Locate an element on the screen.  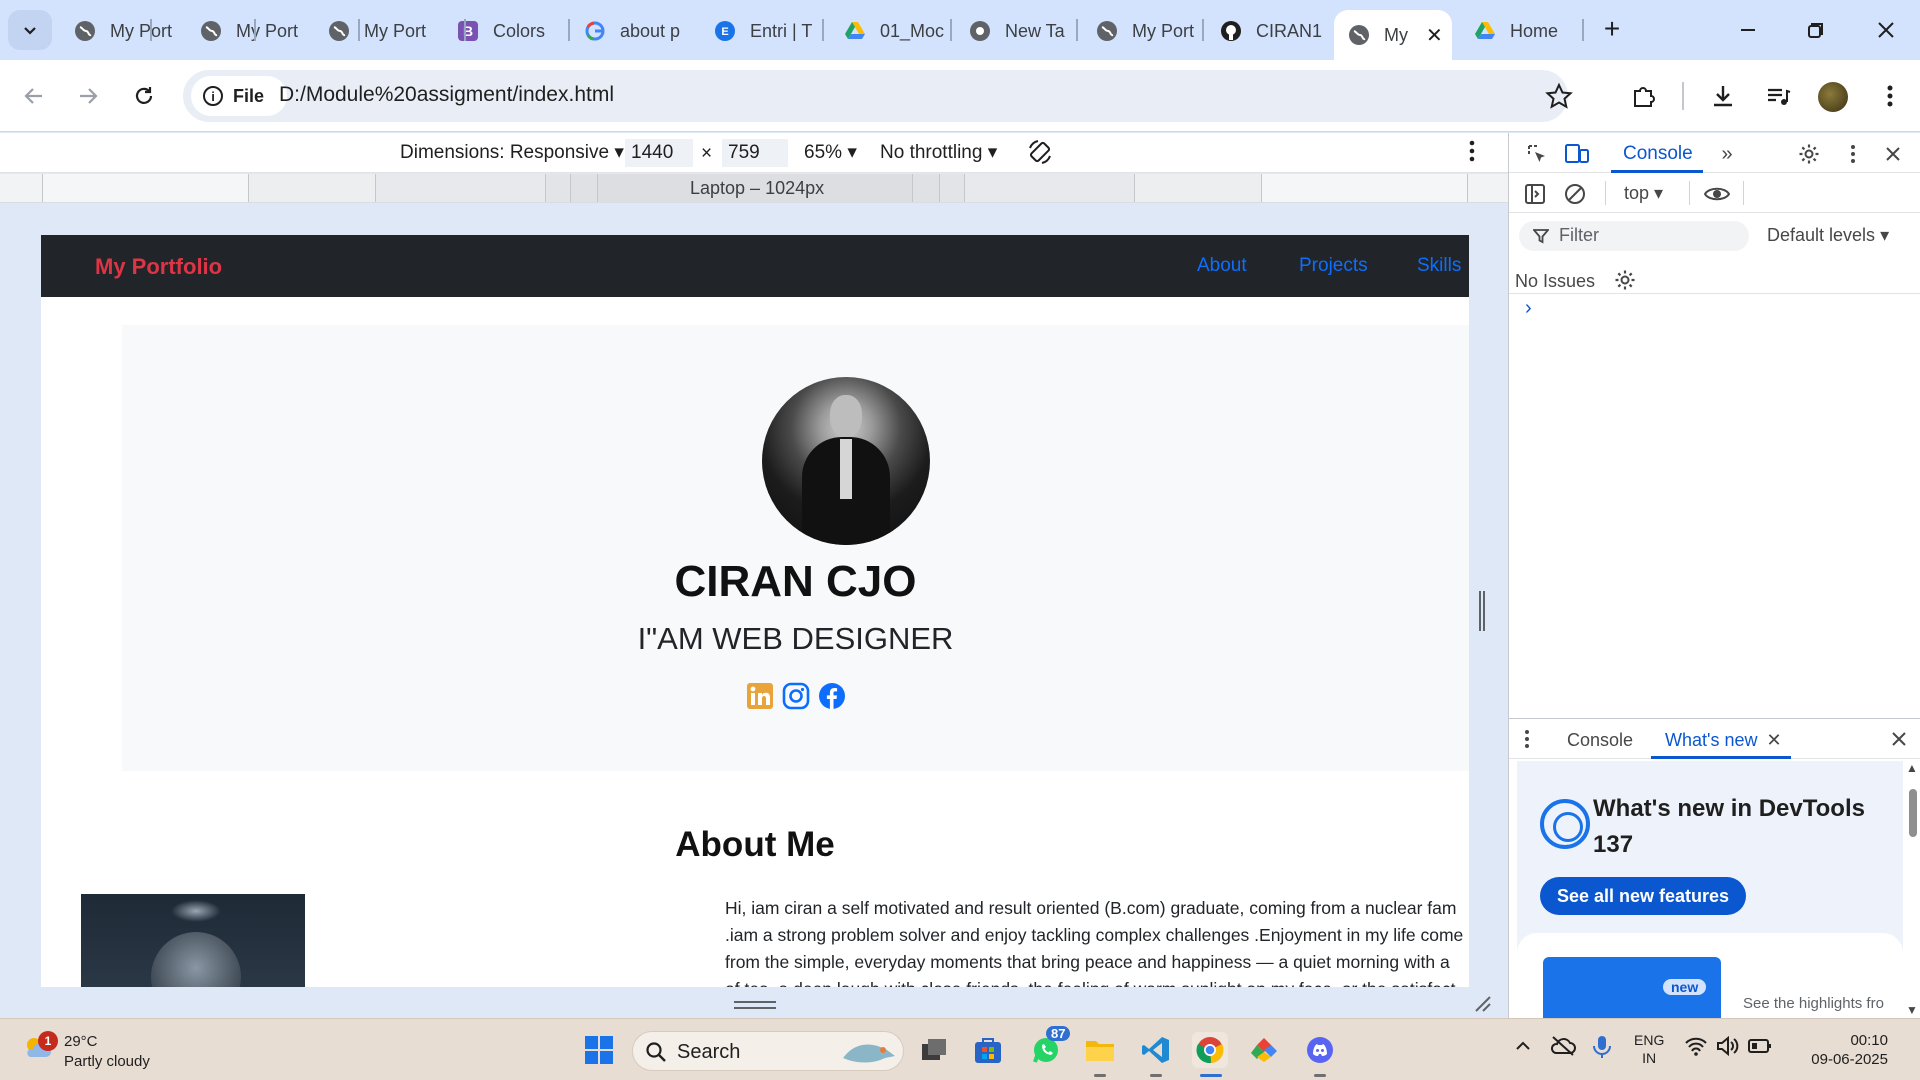
running-indicator is located at coordinates (1100, 1075).